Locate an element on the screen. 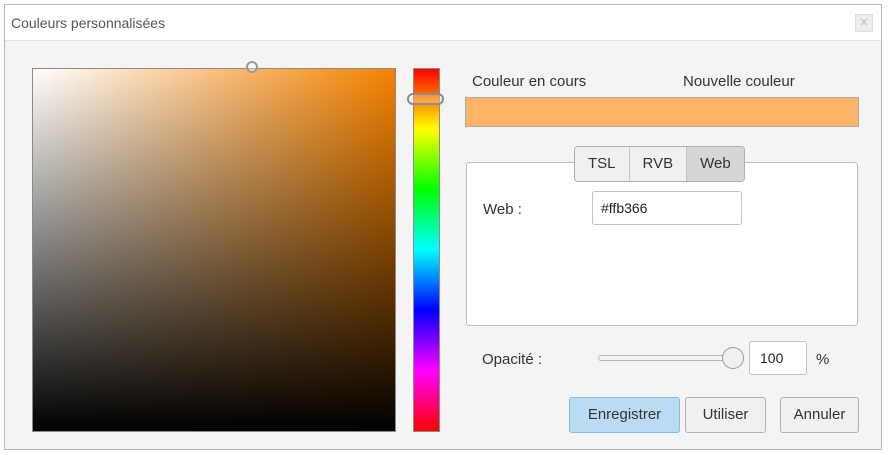 The width and height of the screenshot is (888, 455). dialog-title: Couleurs personnalisées is located at coordinates (88, 23).